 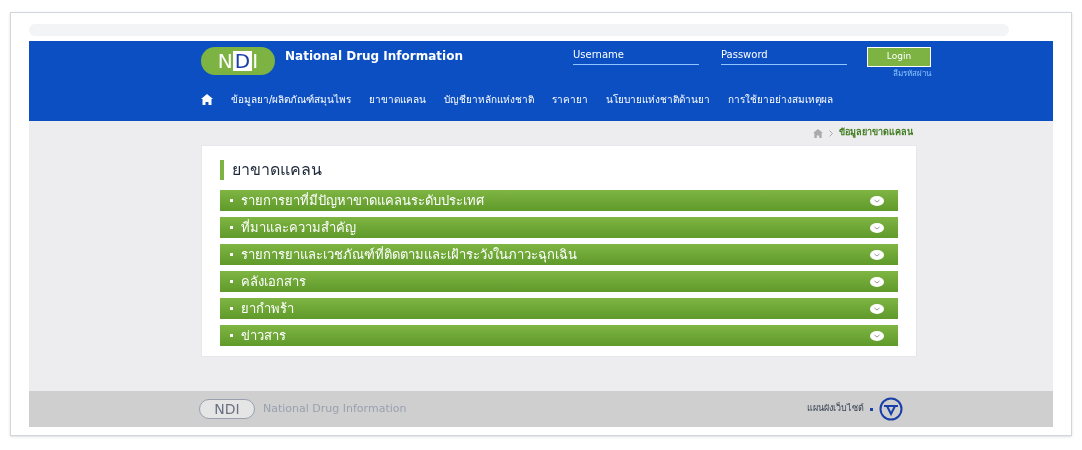 What do you see at coordinates (912, 74) in the screenshot?
I see `forgot-password-link: ลืมรหัสผ่าน` at bounding box center [912, 74].